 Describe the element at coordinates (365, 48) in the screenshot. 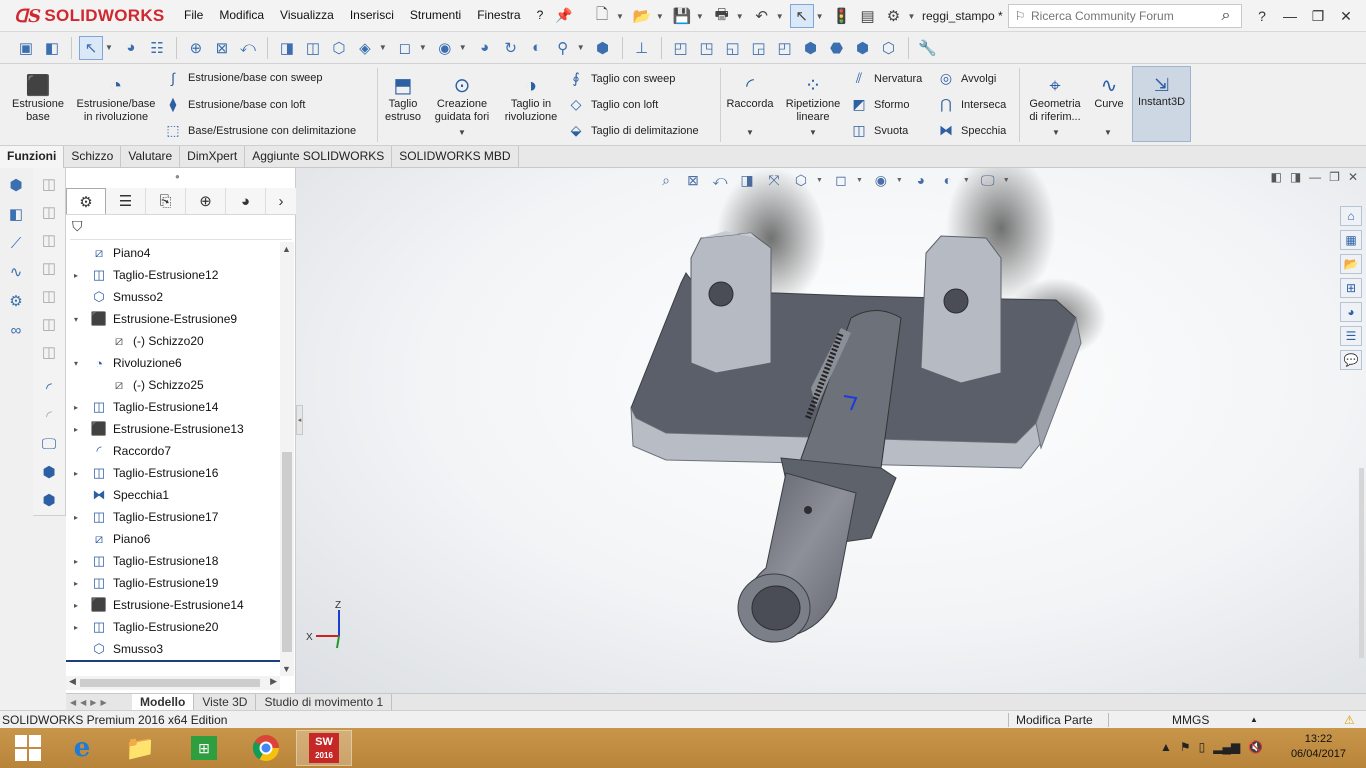

I see `display-style-icon: ◈` at that location.